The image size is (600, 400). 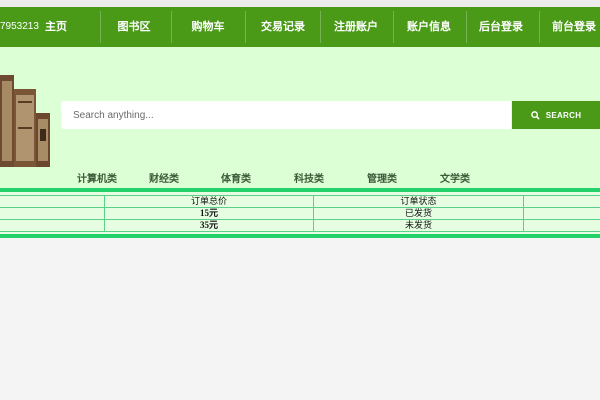 I want to click on search-input, so click(x=286, y=115).